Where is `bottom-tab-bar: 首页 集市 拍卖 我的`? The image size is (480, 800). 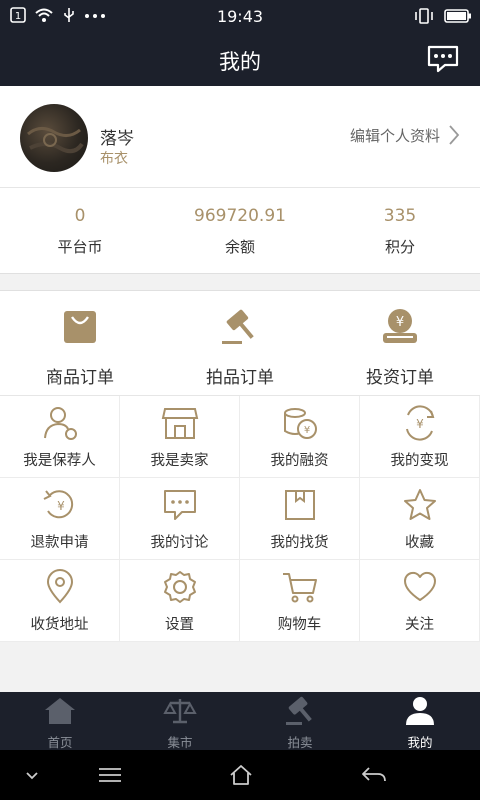 bottom-tab-bar: 首页 集市 拍卖 我的 is located at coordinates (240, 721).